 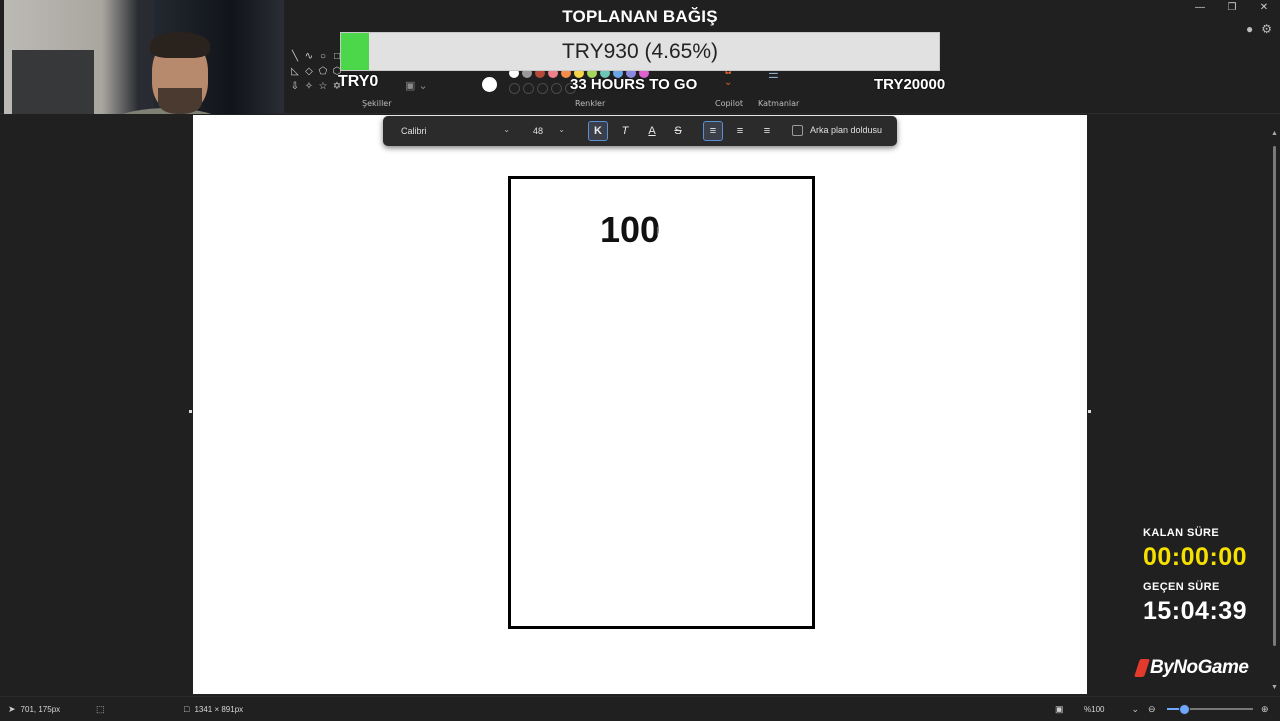 What do you see at coordinates (1094, 709) in the screenshot?
I see `zoom-value: %100` at bounding box center [1094, 709].